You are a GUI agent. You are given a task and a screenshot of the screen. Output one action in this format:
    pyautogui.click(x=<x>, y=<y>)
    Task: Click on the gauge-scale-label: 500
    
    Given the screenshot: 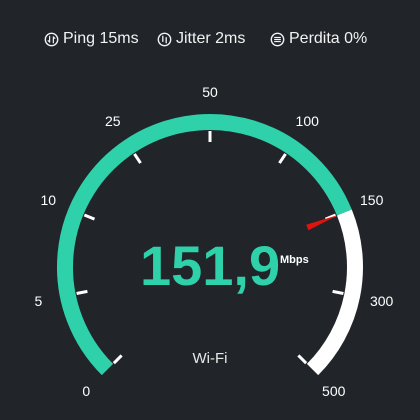 What is the action you would take?
    pyautogui.click(x=334, y=390)
    